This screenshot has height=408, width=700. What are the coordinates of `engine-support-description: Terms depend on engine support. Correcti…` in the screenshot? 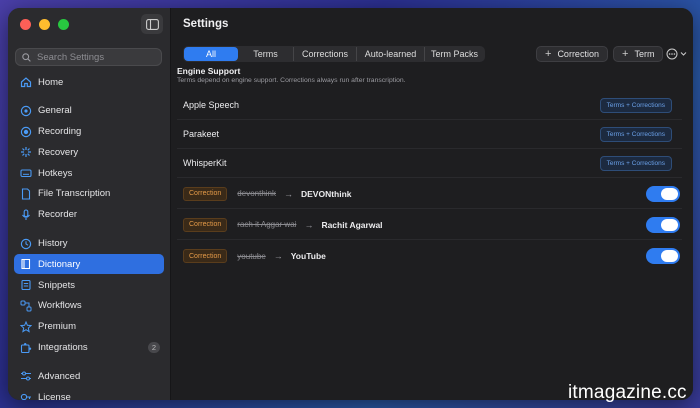 It's located at (291, 80).